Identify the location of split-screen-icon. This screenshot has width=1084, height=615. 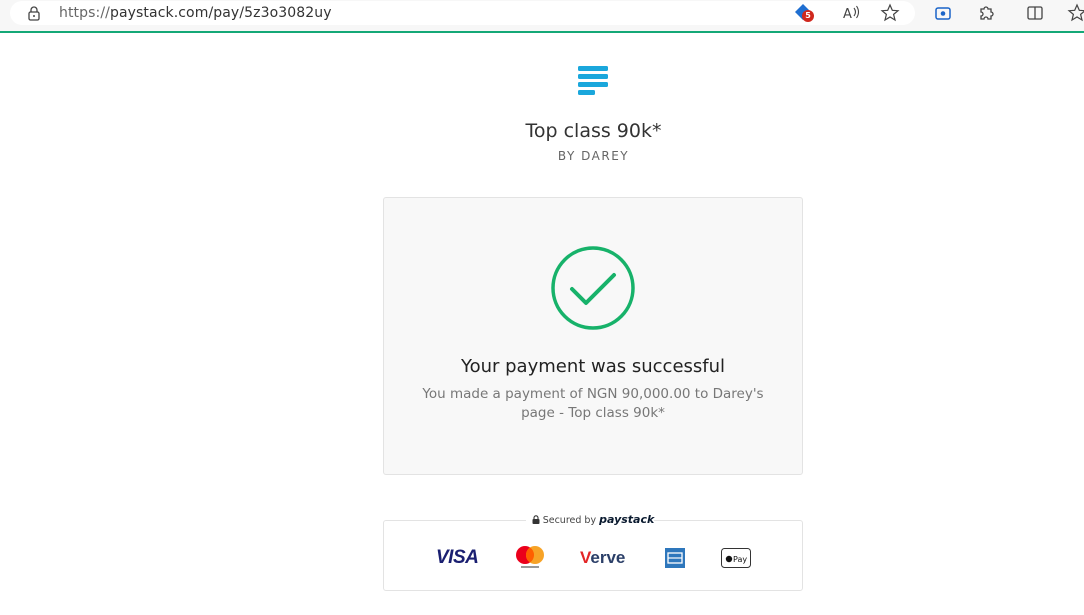
(1035, 13).